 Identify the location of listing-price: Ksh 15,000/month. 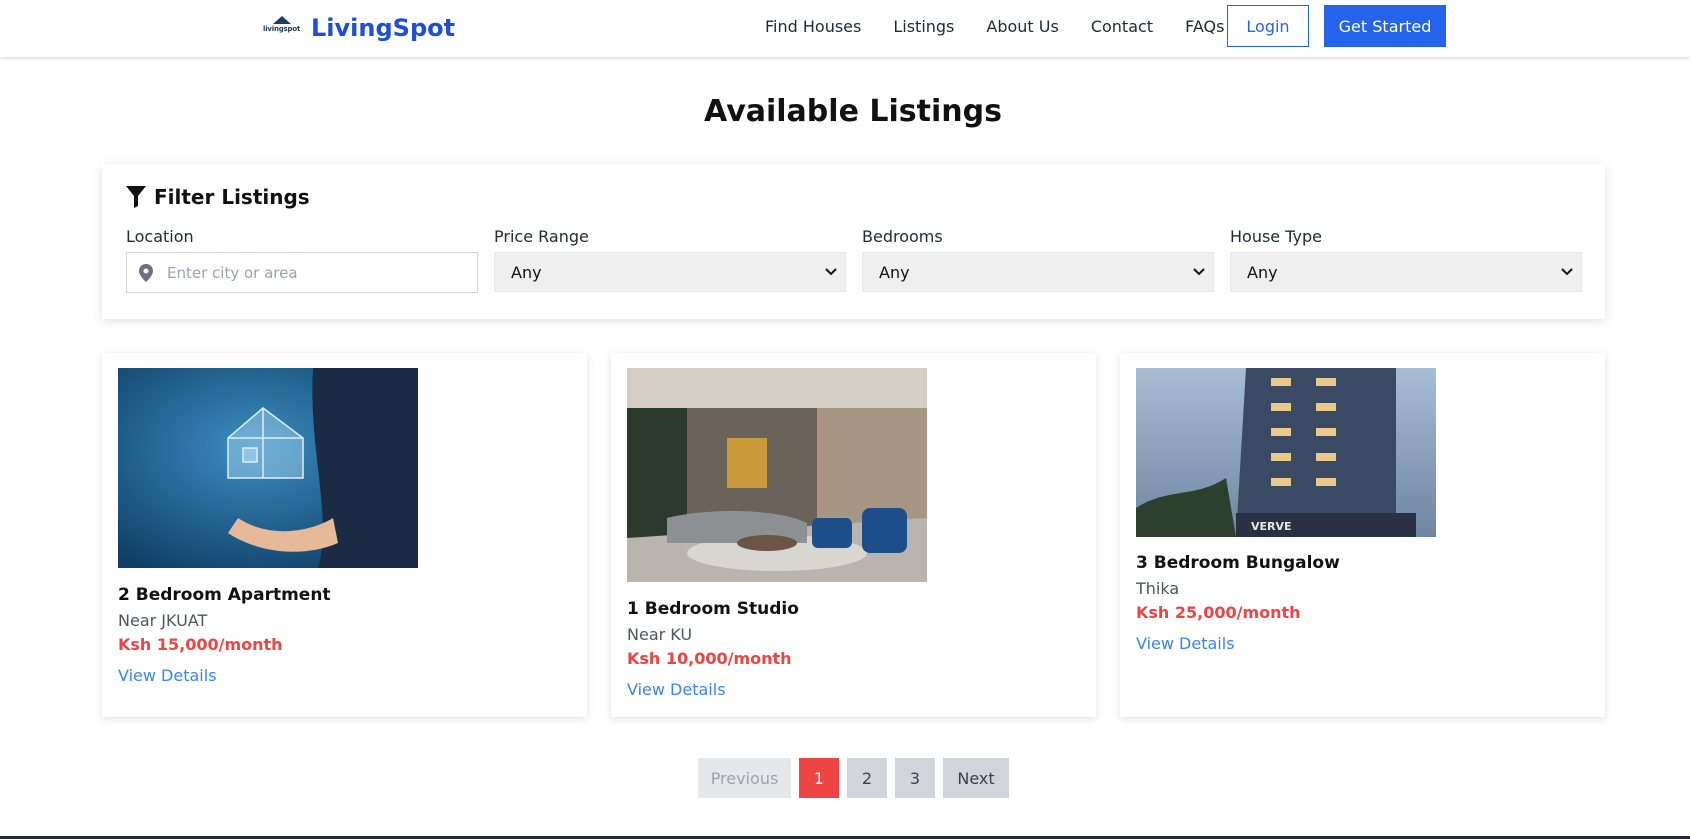
(200, 644).